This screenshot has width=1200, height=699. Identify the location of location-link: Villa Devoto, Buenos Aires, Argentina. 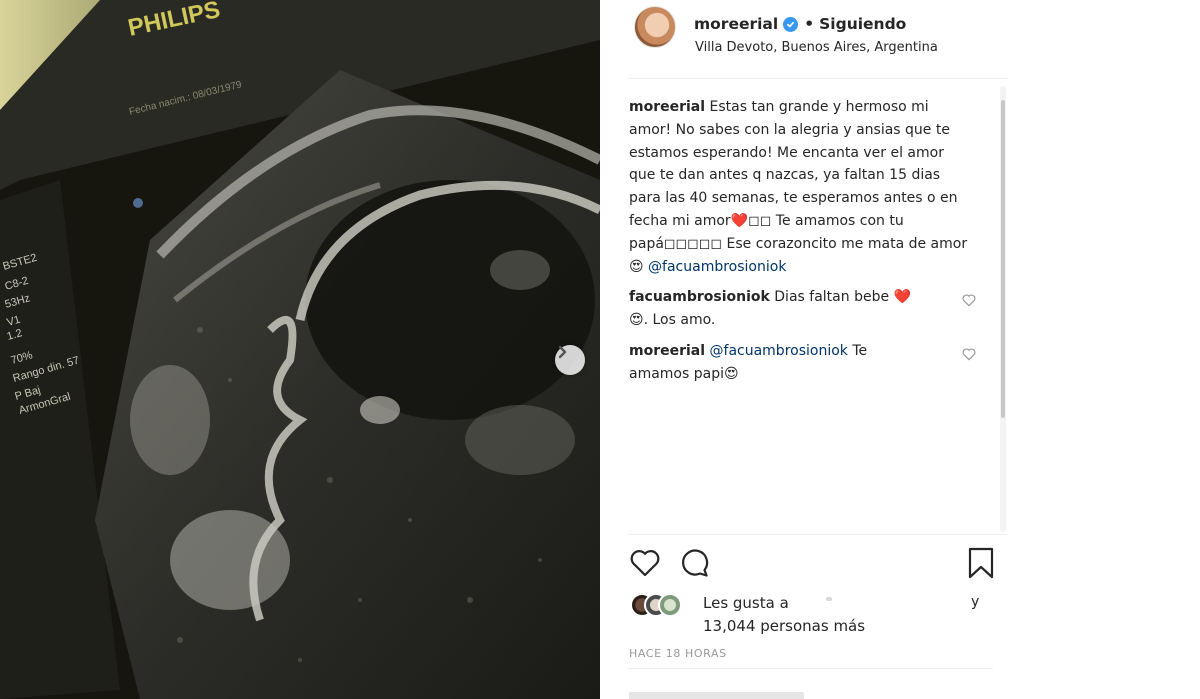
(816, 47).